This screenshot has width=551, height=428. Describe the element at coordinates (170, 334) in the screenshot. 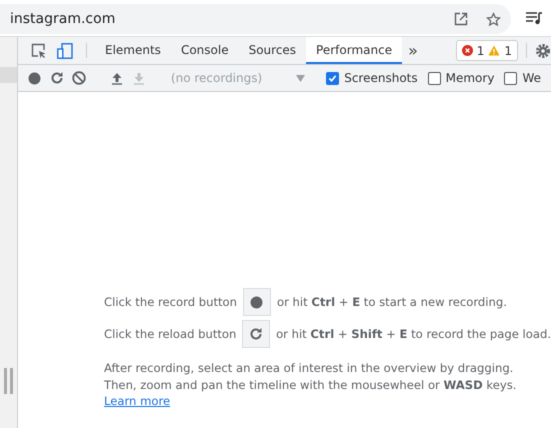

I see `instruction-text: Click the reload button` at that location.